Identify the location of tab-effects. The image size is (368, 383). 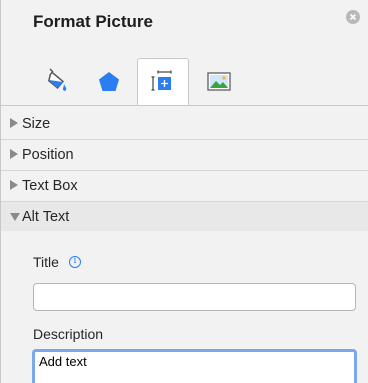
(109, 82).